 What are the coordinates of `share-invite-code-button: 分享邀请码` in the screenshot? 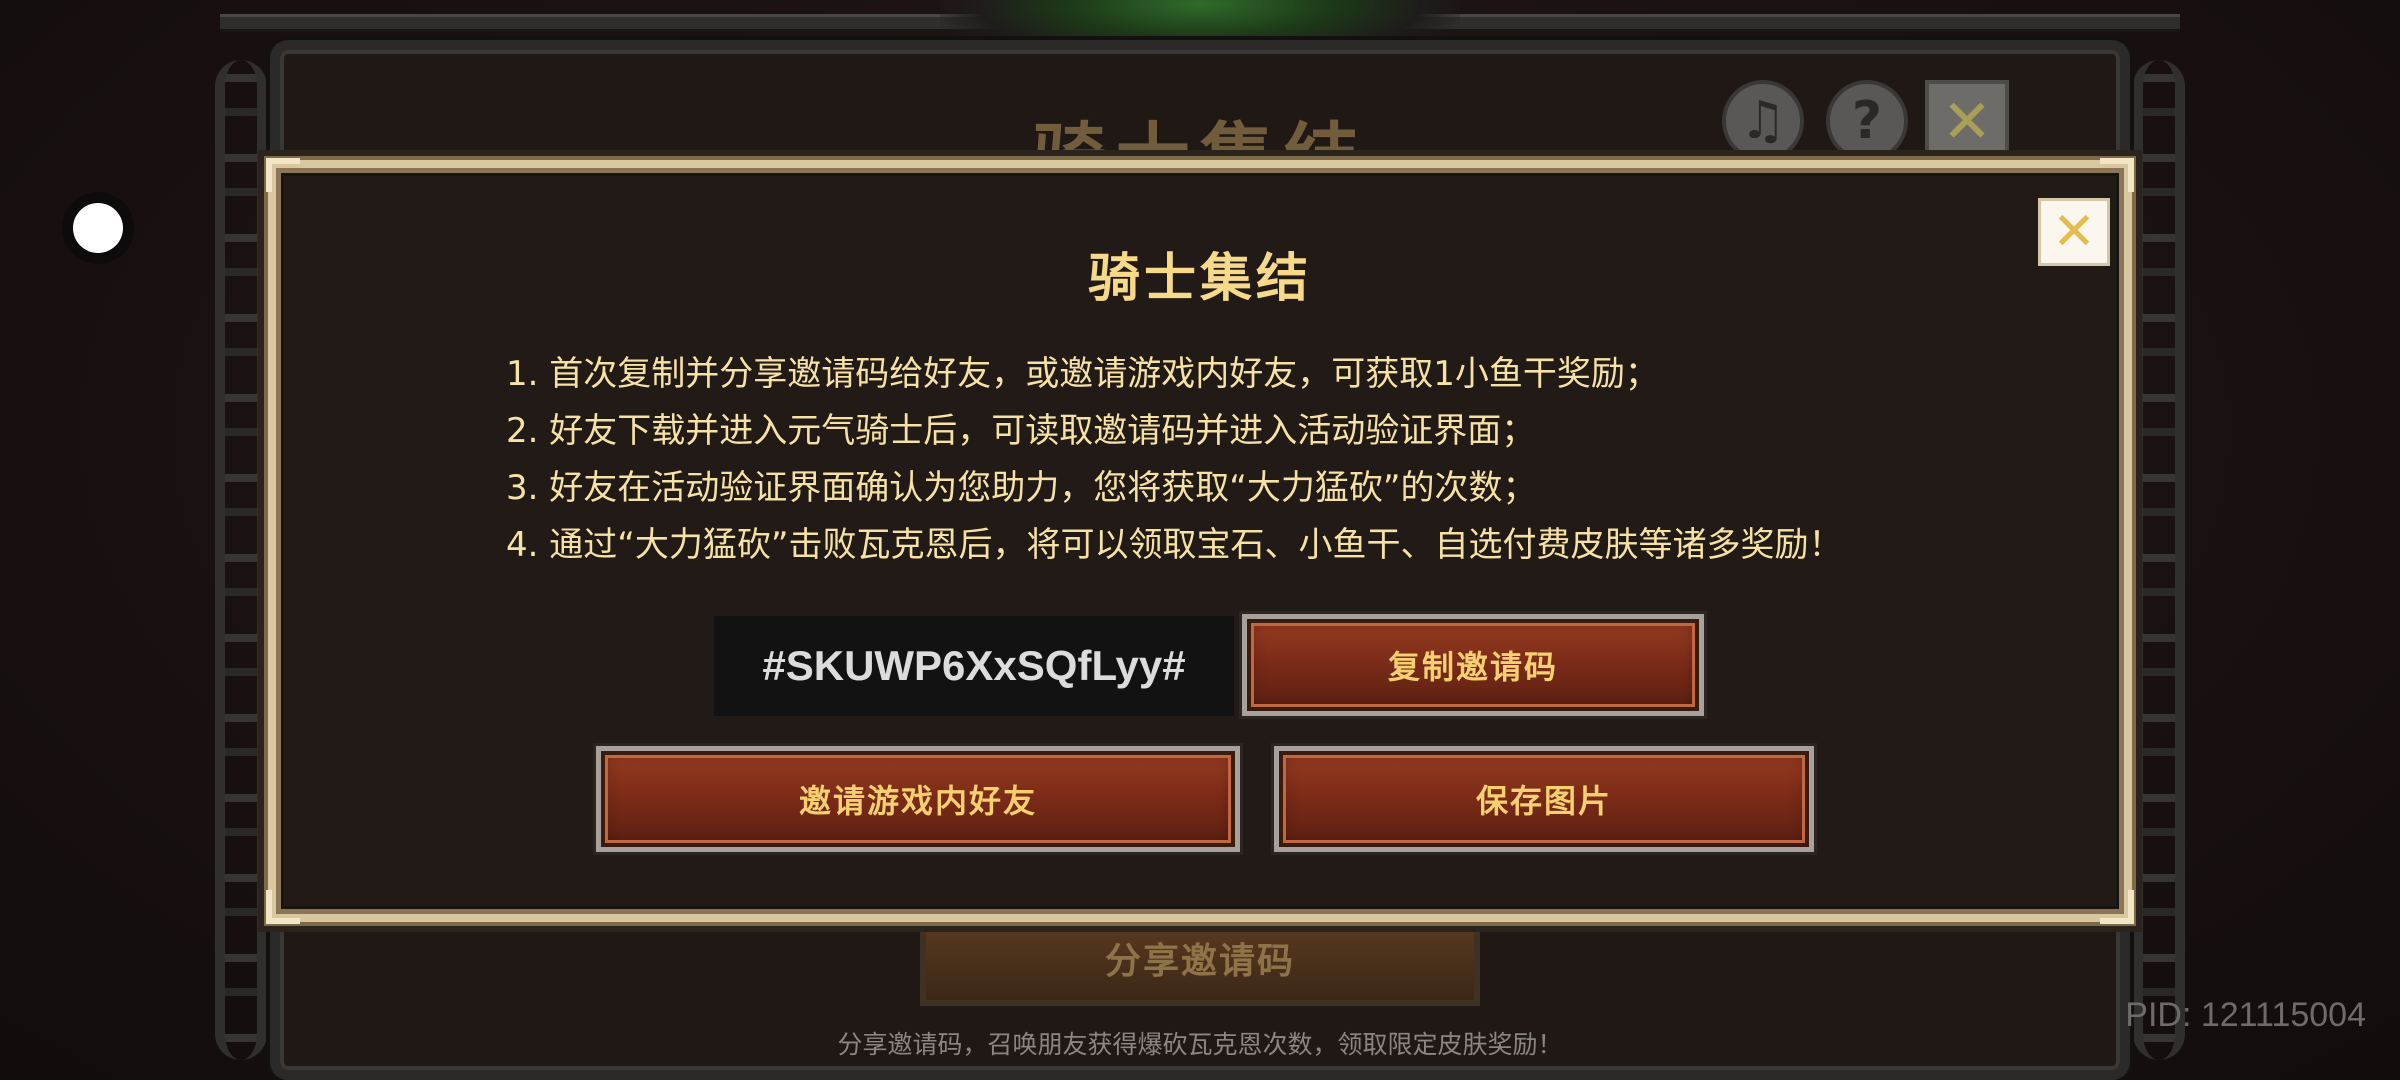 It's located at (1200, 958).